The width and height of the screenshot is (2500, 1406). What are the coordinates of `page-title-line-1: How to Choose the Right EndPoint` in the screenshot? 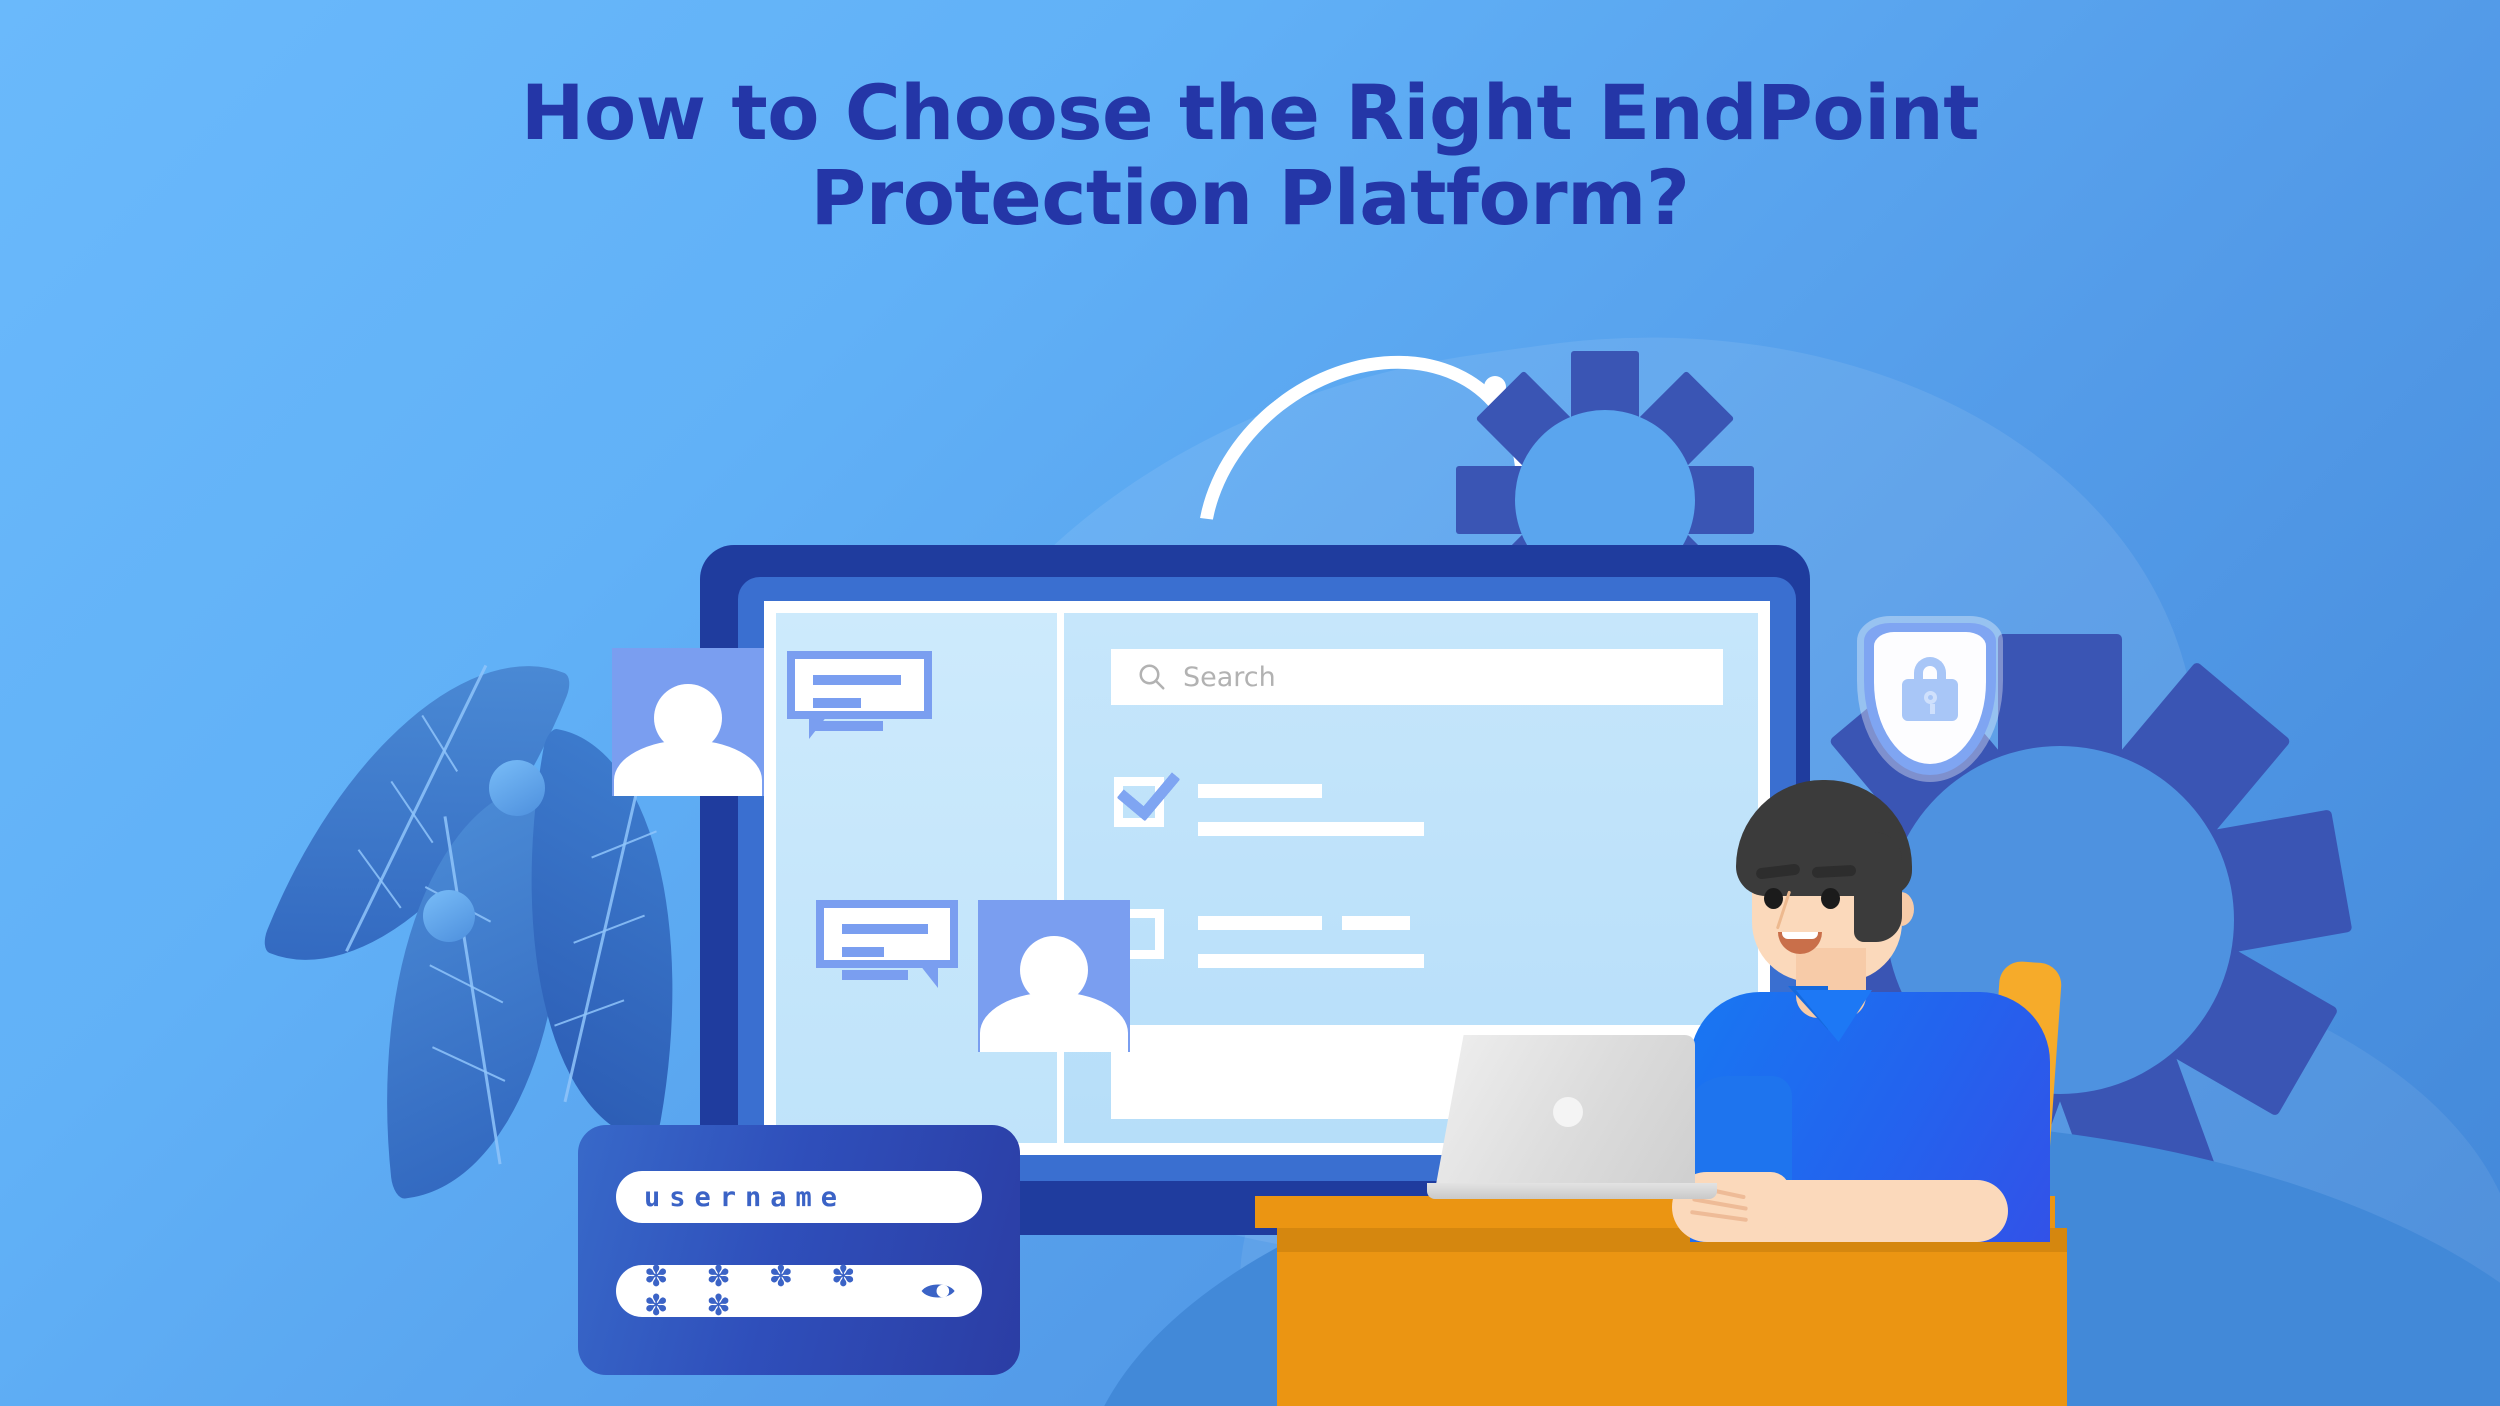 It's located at (1250, 112).